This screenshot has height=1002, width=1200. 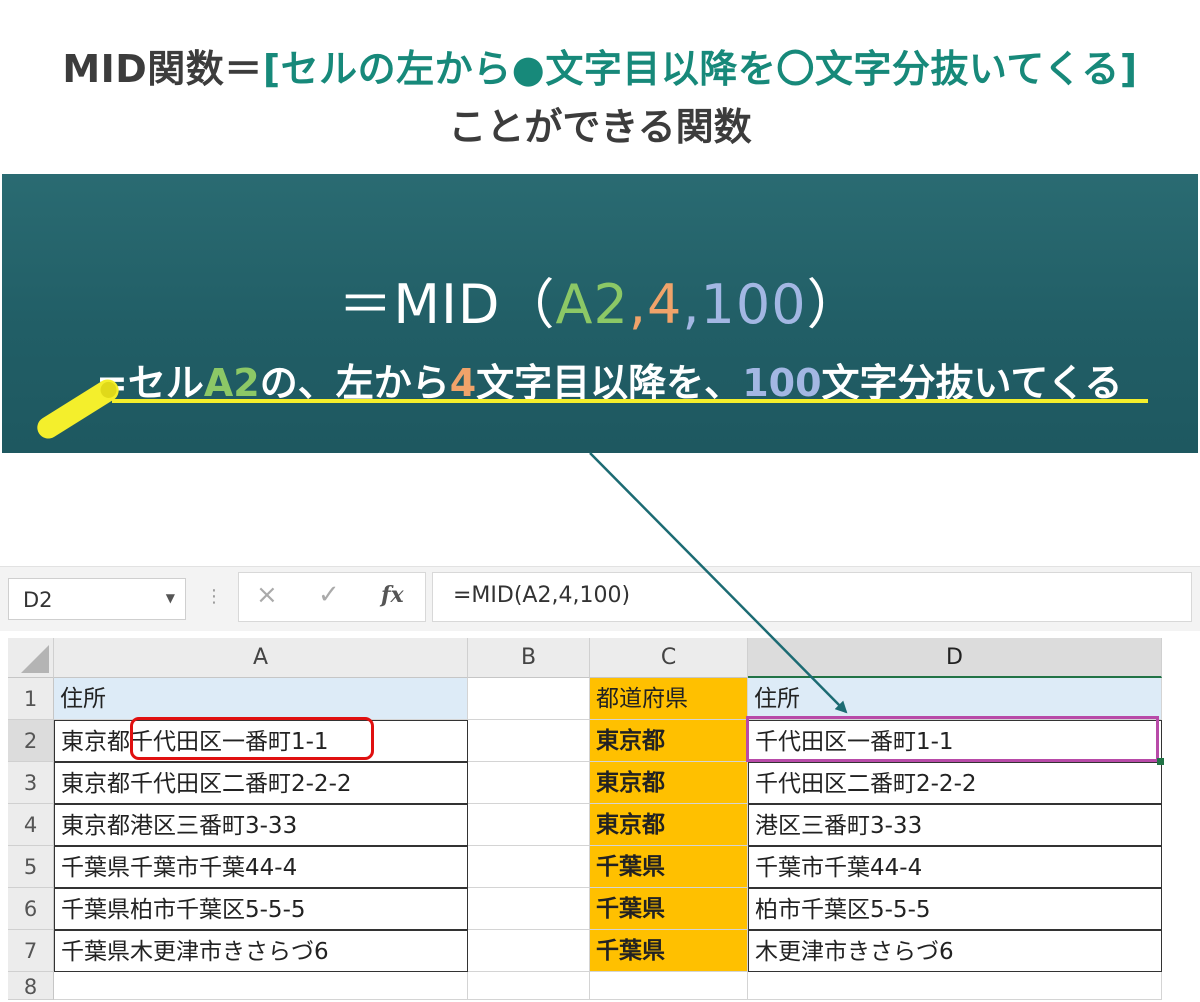 What do you see at coordinates (955, 825) in the screenshot?
I see `cell-d4: 港区三番町3-33` at bounding box center [955, 825].